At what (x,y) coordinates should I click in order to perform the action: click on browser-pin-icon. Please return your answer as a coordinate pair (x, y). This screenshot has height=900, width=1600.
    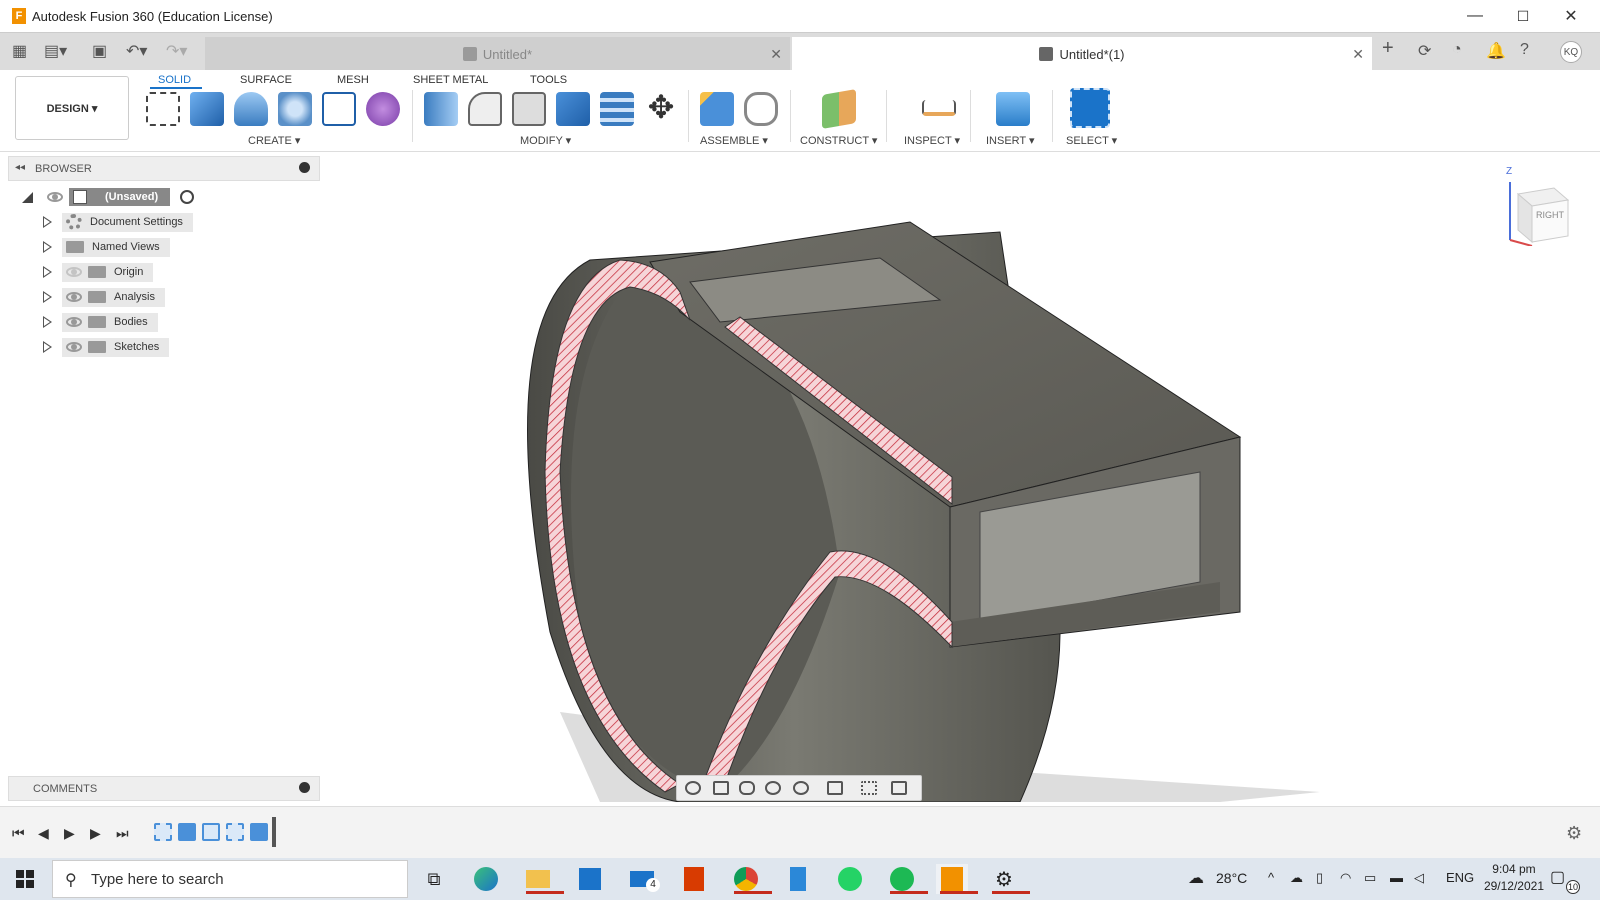
    Looking at the image, I should click on (304, 167).